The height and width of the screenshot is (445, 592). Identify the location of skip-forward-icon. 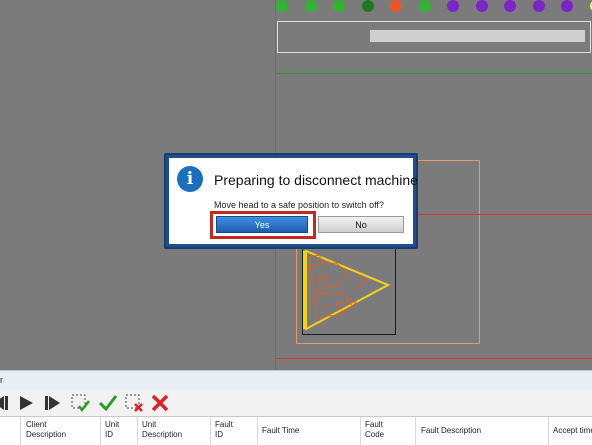
(52, 403).